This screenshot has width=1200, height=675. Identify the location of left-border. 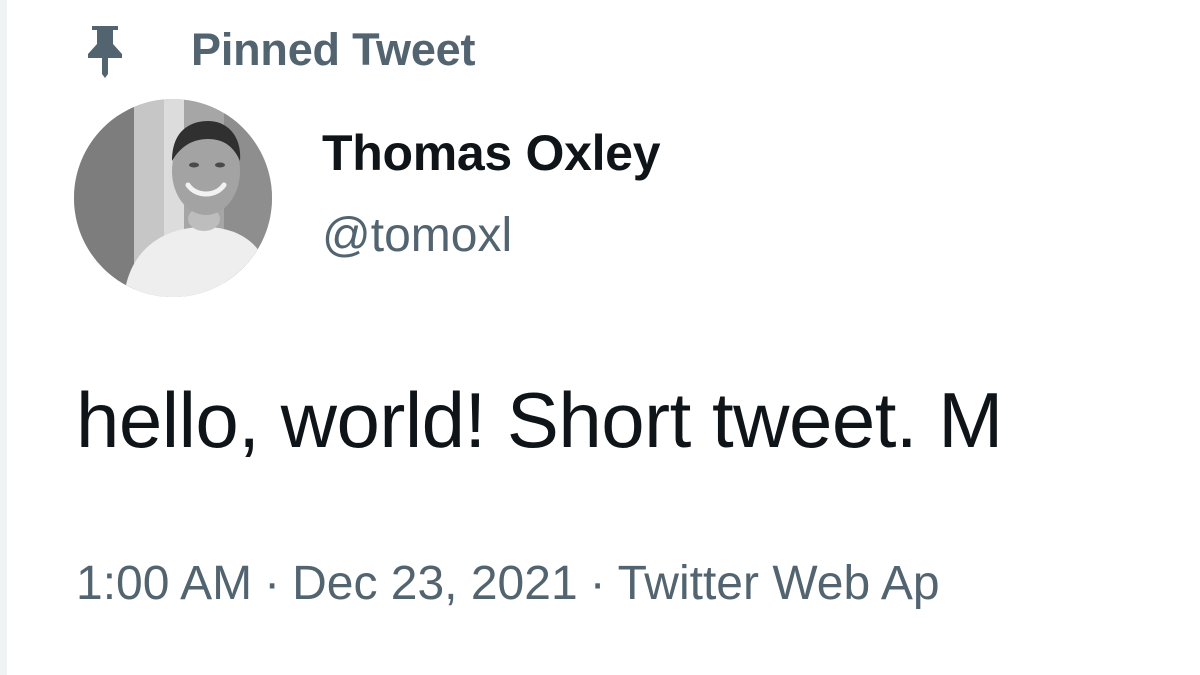
(3, 337).